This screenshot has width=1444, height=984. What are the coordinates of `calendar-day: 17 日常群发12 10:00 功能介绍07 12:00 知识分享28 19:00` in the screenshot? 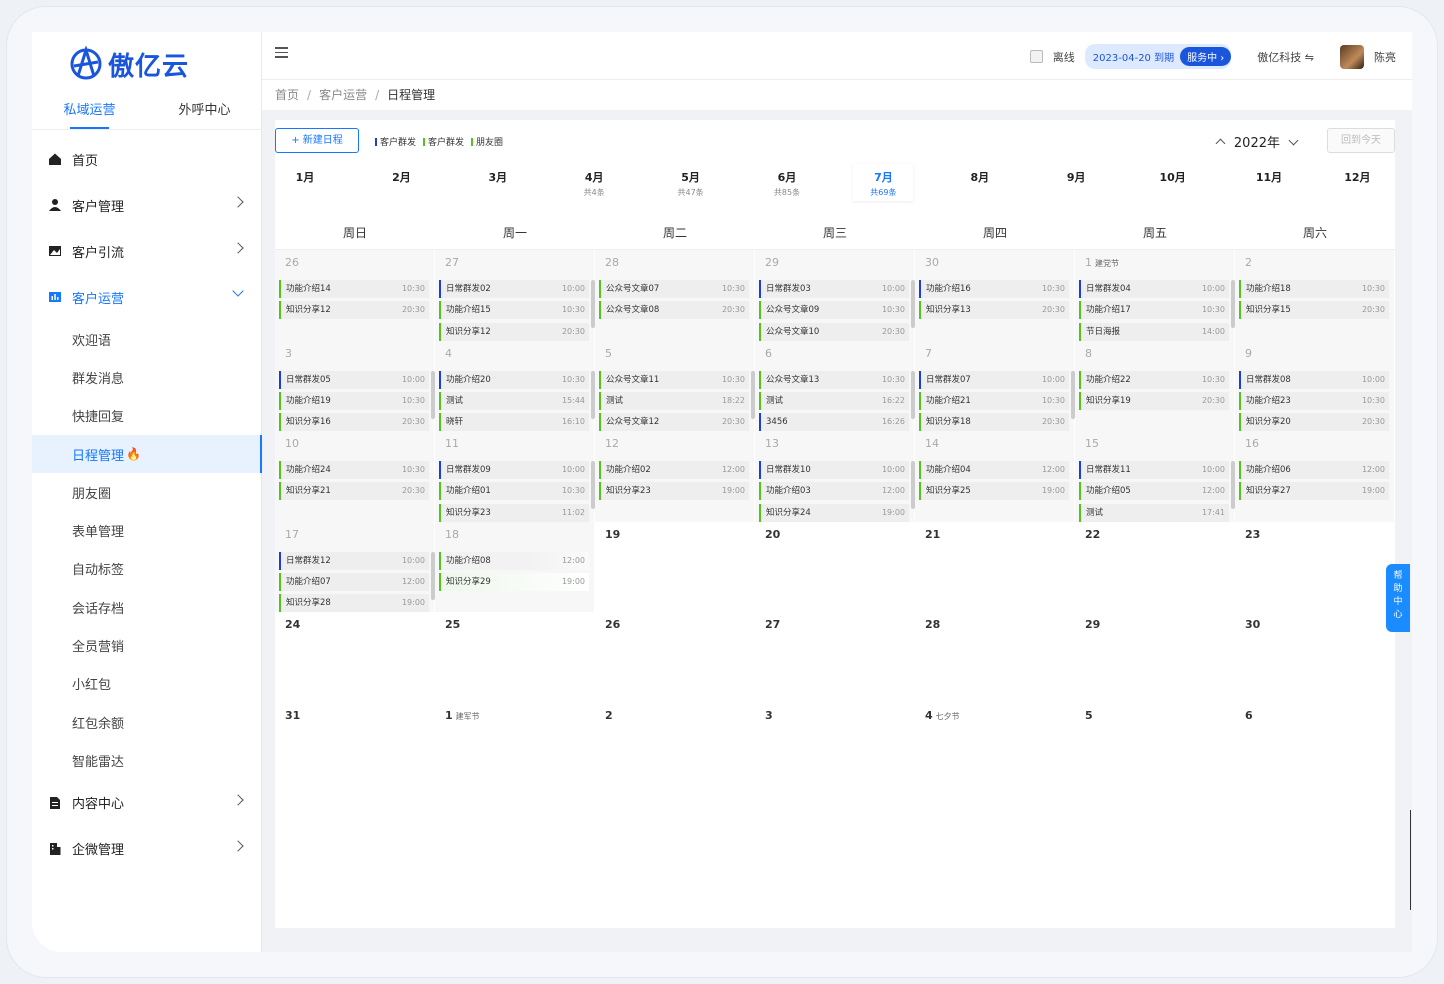 It's located at (355, 567).